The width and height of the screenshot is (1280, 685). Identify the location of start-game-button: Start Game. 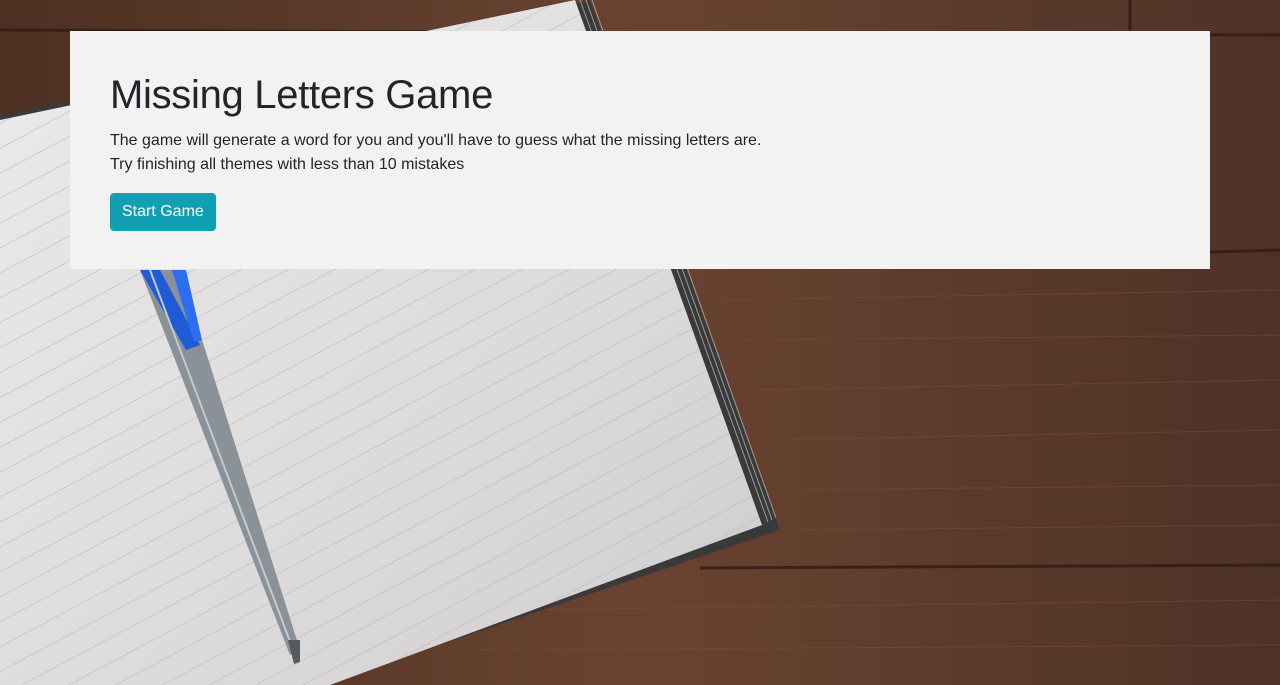
(163, 212).